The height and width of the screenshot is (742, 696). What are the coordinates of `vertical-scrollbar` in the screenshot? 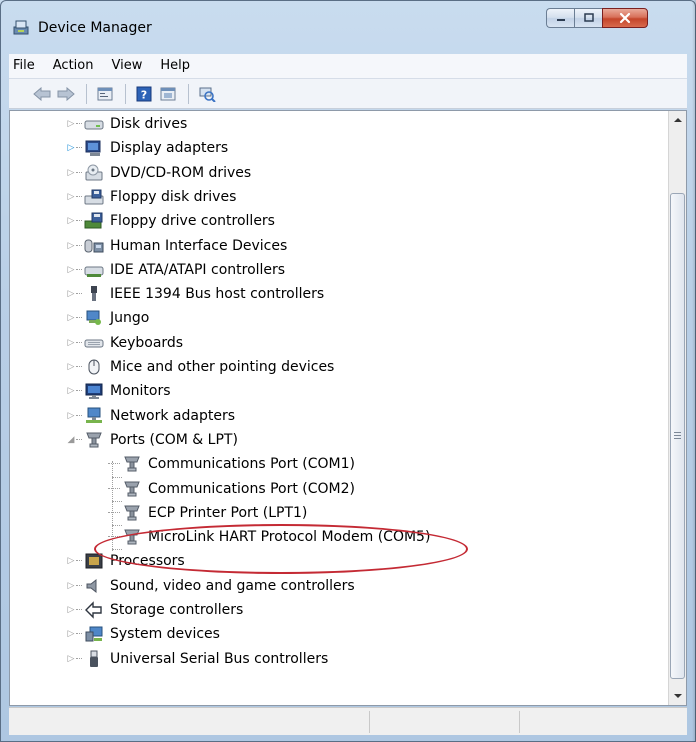 It's located at (677, 408).